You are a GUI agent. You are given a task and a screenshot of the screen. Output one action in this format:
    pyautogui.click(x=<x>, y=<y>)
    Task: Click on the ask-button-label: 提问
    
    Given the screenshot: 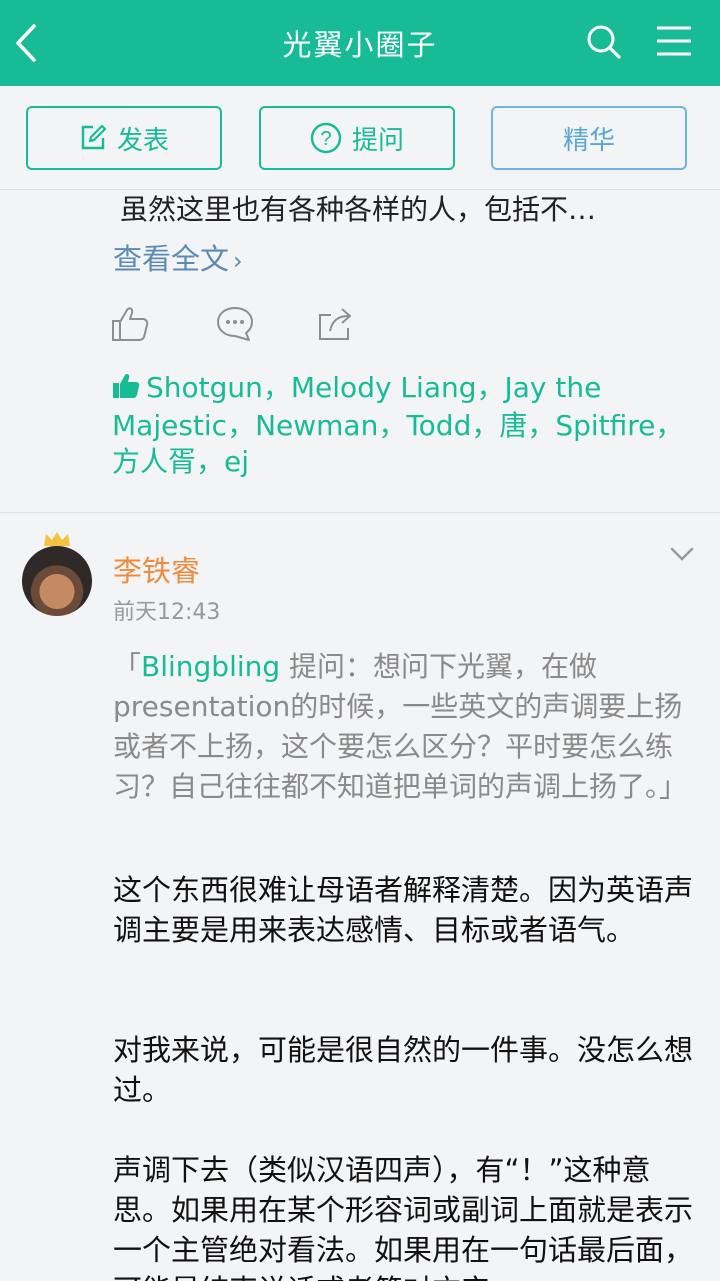 What is the action you would take?
    pyautogui.click(x=377, y=140)
    